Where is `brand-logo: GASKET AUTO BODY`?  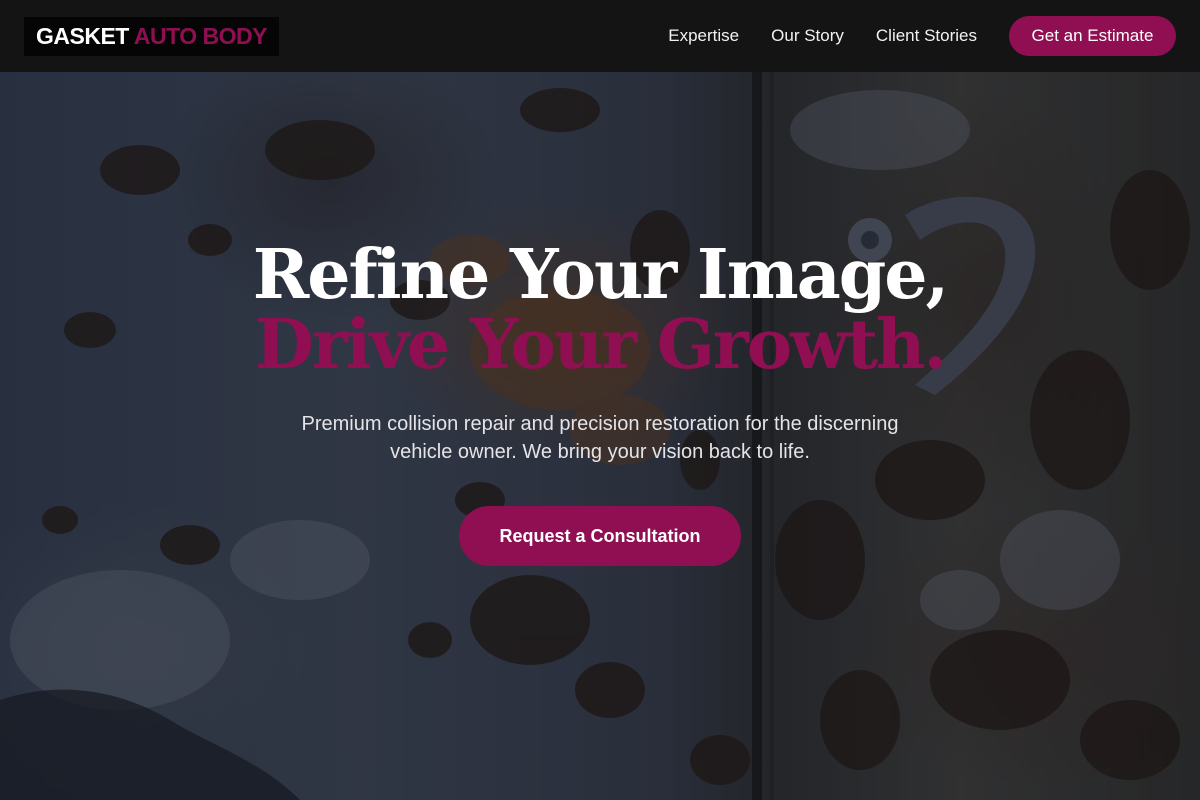 brand-logo: GASKET AUTO BODY is located at coordinates (151, 36).